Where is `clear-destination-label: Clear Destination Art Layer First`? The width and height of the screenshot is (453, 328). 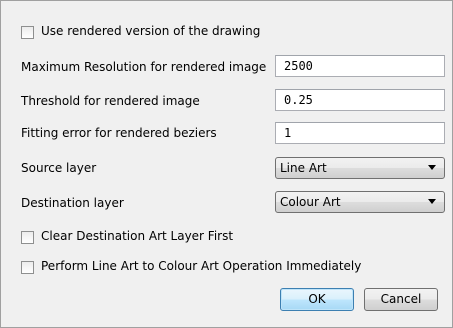
clear-destination-label: Clear Destination Art Layer First is located at coordinates (137, 236).